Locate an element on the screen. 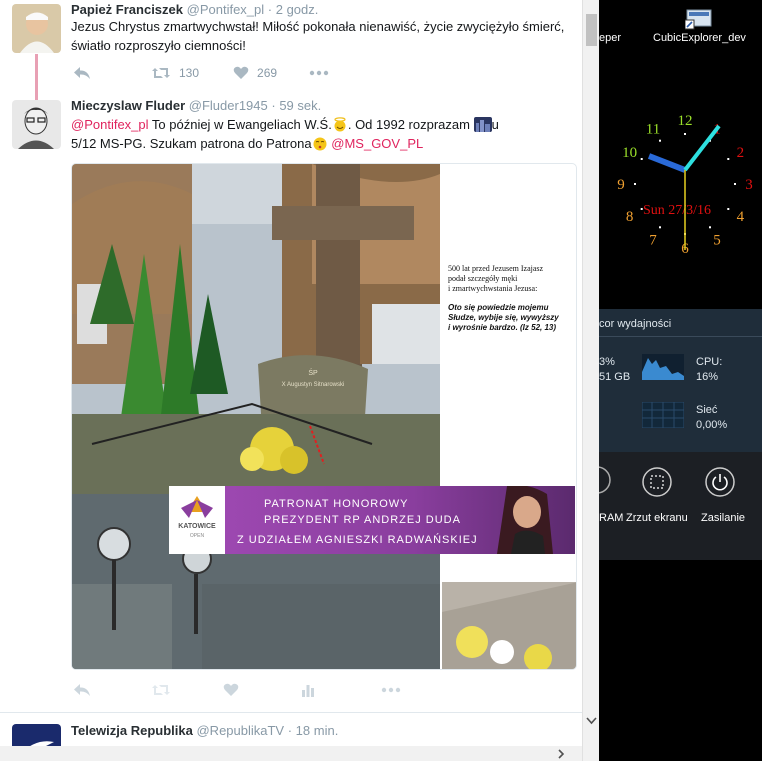 The height and width of the screenshot is (761, 762). like-button: 269 is located at coordinates (255, 73).